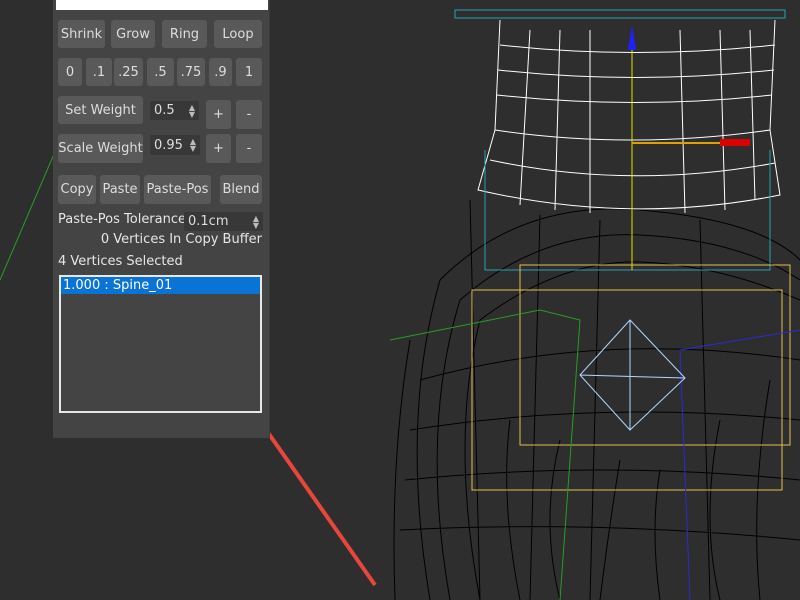  What do you see at coordinates (122, 219) in the screenshot?
I see `paste-pos-tolerance-label: Paste-Pos Tolerance` at bounding box center [122, 219].